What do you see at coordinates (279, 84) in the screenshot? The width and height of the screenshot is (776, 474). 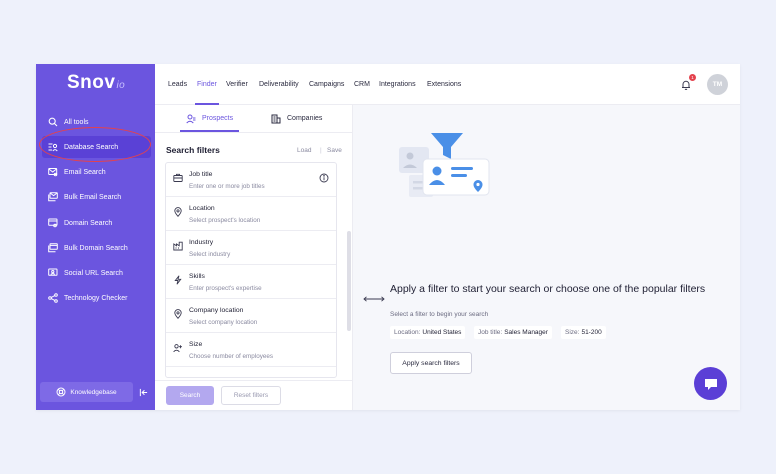 I see `tab-deliverability: Deliverability` at bounding box center [279, 84].